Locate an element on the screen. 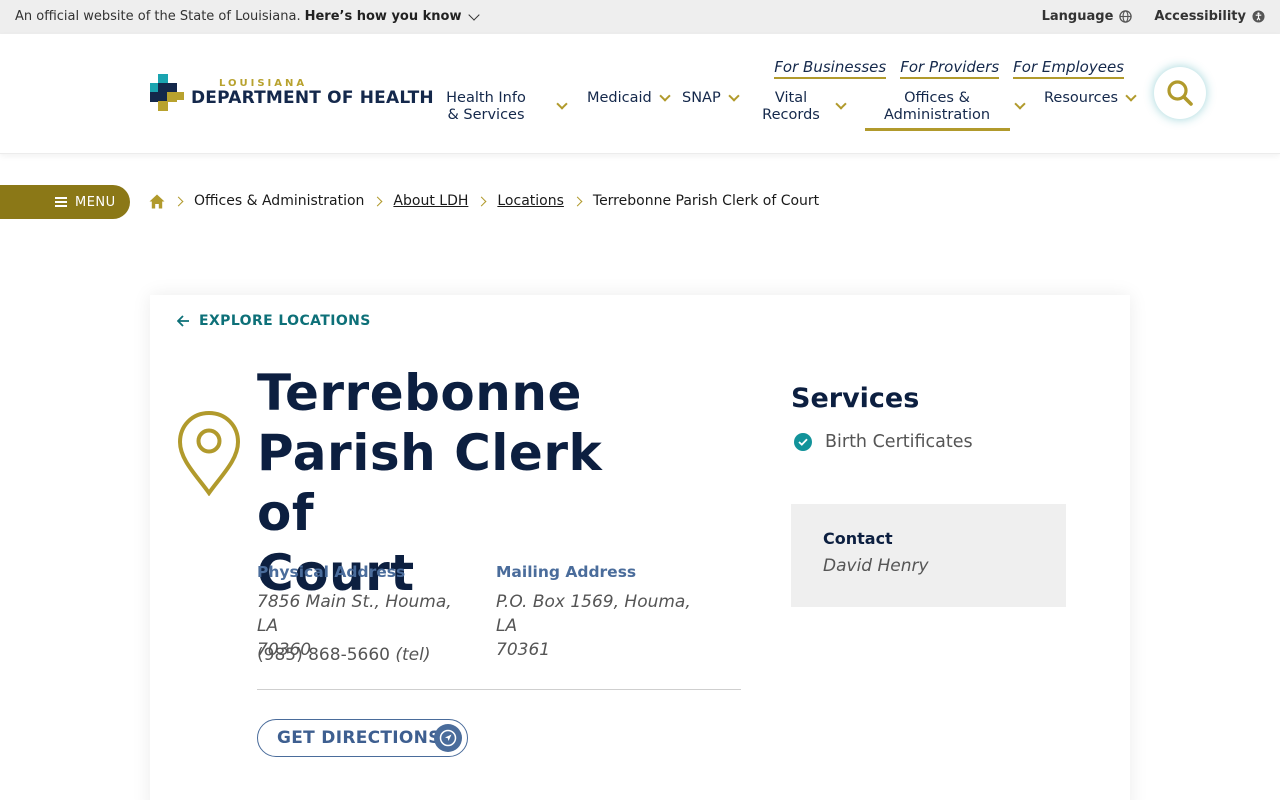 Image resolution: width=1280 pixels, height=800 pixels. accessibility-menu: Accessibility is located at coordinates (1209, 16).